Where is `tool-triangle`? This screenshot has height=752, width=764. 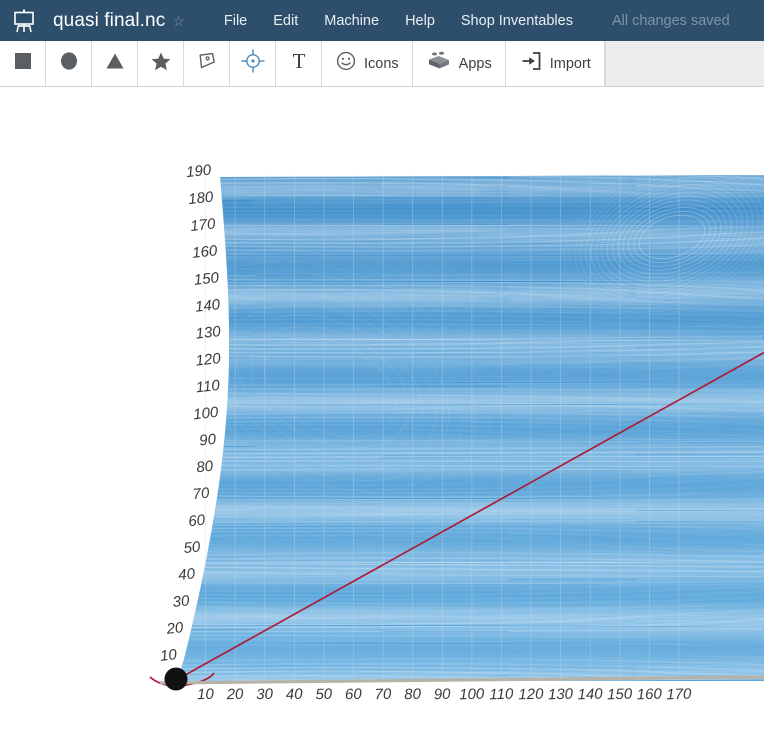
tool-triangle is located at coordinates (115, 63).